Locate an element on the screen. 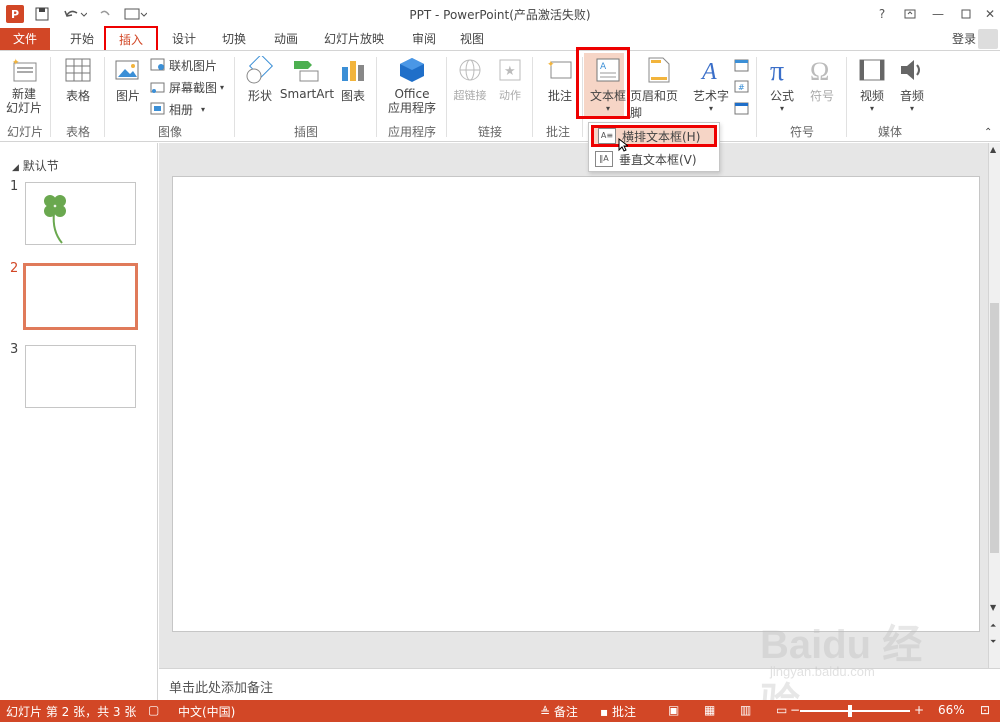 This screenshot has width=1000, height=722. notes-toggle: ≜ 备注 is located at coordinates (559, 711).